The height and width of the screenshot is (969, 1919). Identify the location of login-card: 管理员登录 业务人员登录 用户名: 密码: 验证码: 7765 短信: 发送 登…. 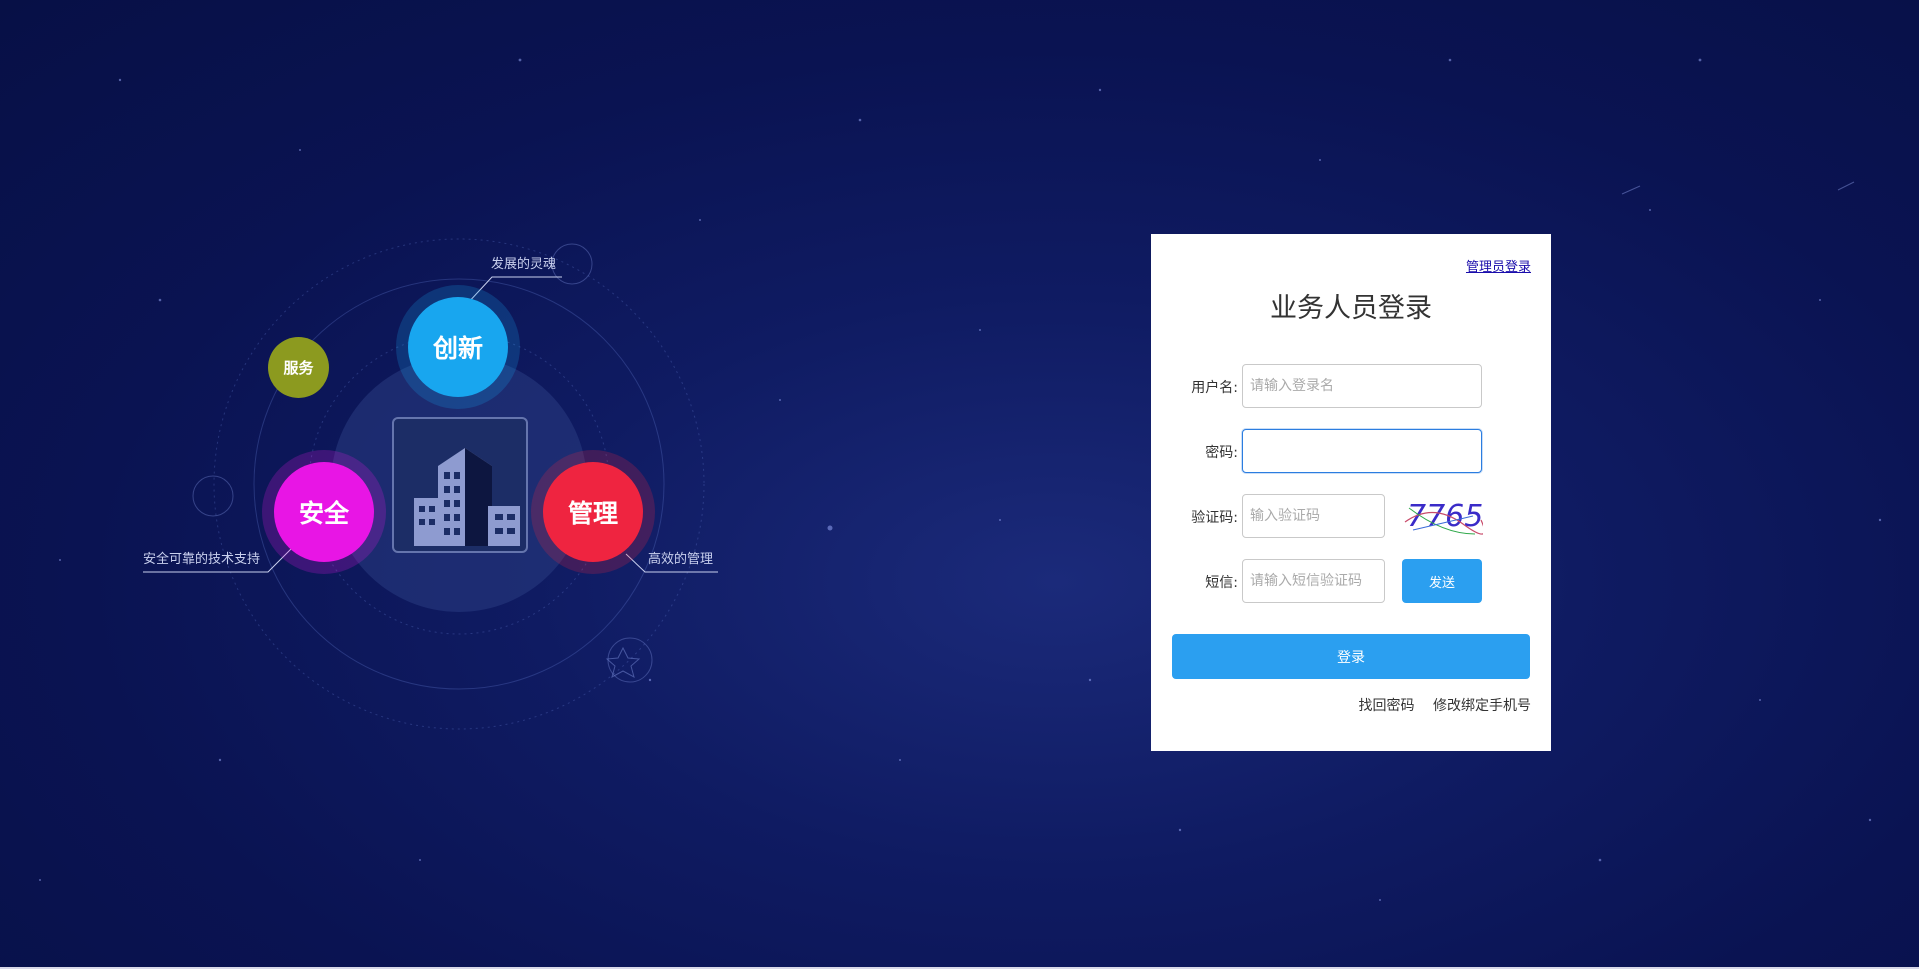
(1351, 492).